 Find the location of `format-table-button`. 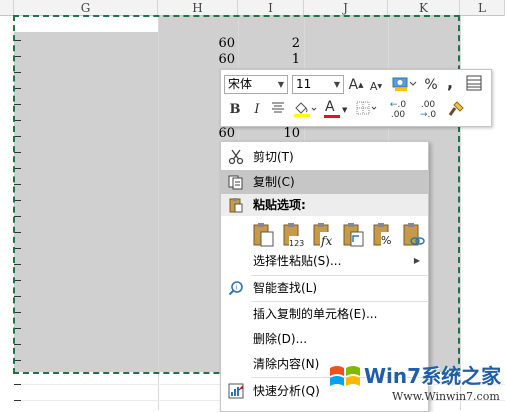

format-table-button is located at coordinates (474, 85).